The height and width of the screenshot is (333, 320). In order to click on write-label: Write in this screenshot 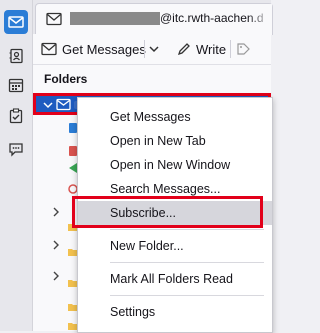, I will do `click(211, 49)`.